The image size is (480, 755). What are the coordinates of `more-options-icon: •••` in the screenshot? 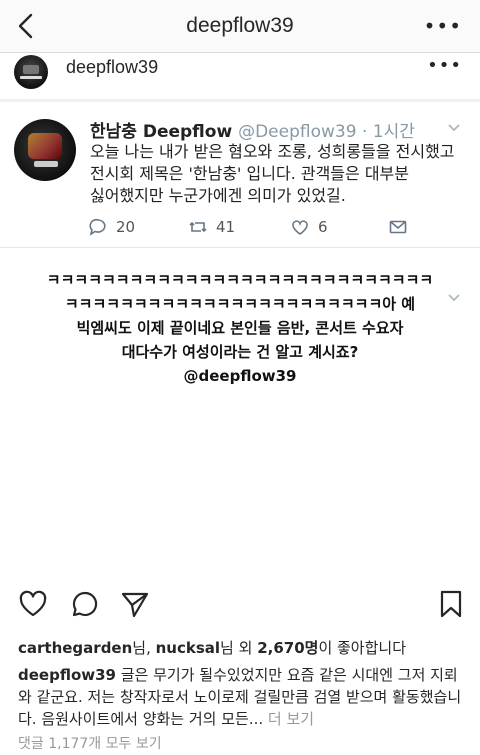 It's located at (443, 26).